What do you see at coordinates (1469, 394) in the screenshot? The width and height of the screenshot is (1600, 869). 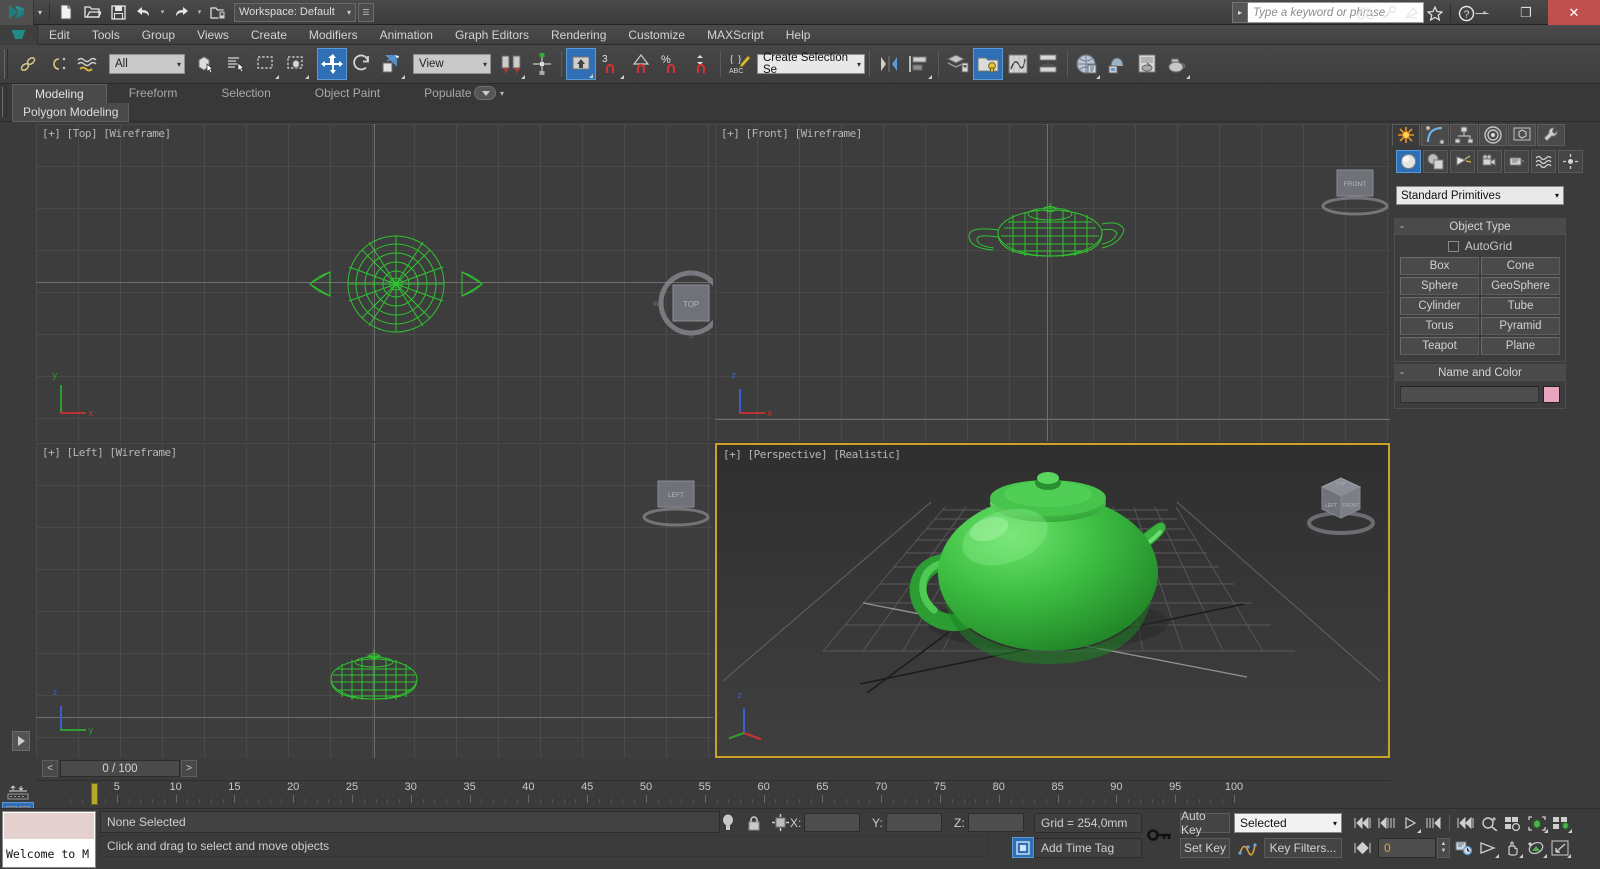 I see `object-name-input` at bounding box center [1469, 394].